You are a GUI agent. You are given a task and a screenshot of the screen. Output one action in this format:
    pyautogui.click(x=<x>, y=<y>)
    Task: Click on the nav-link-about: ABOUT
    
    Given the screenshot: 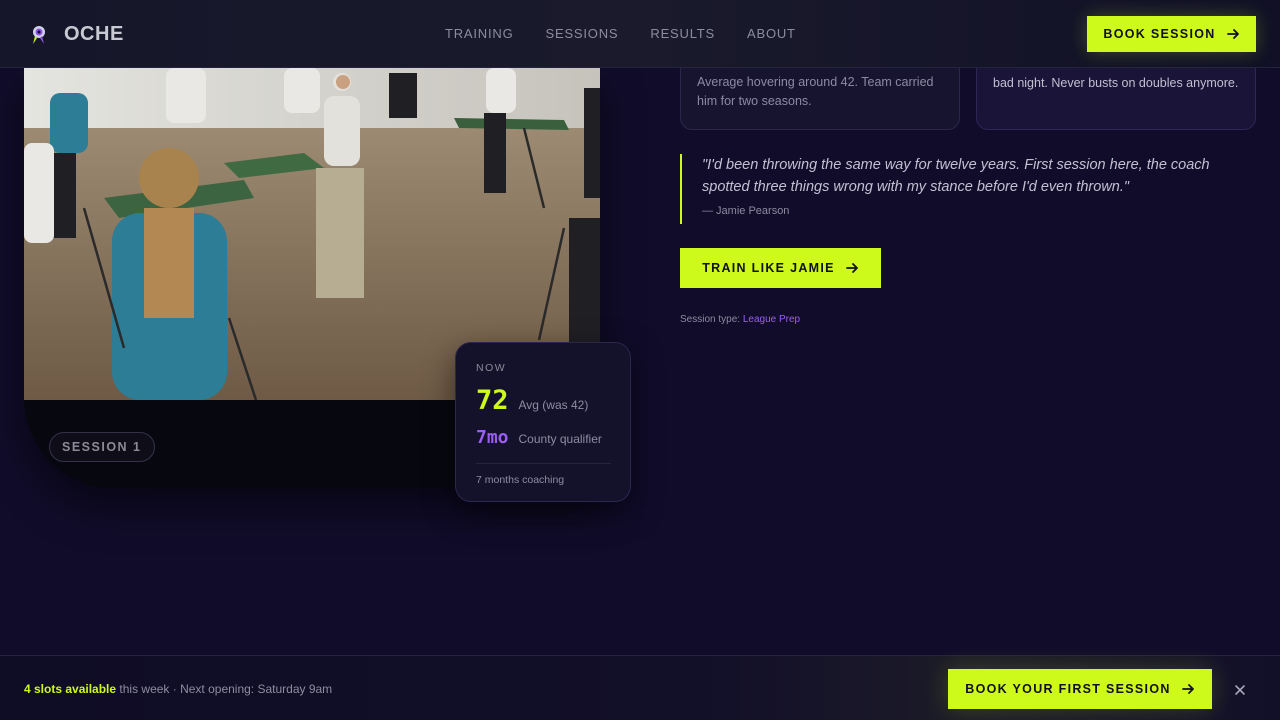 What is the action you would take?
    pyautogui.click(x=771, y=33)
    